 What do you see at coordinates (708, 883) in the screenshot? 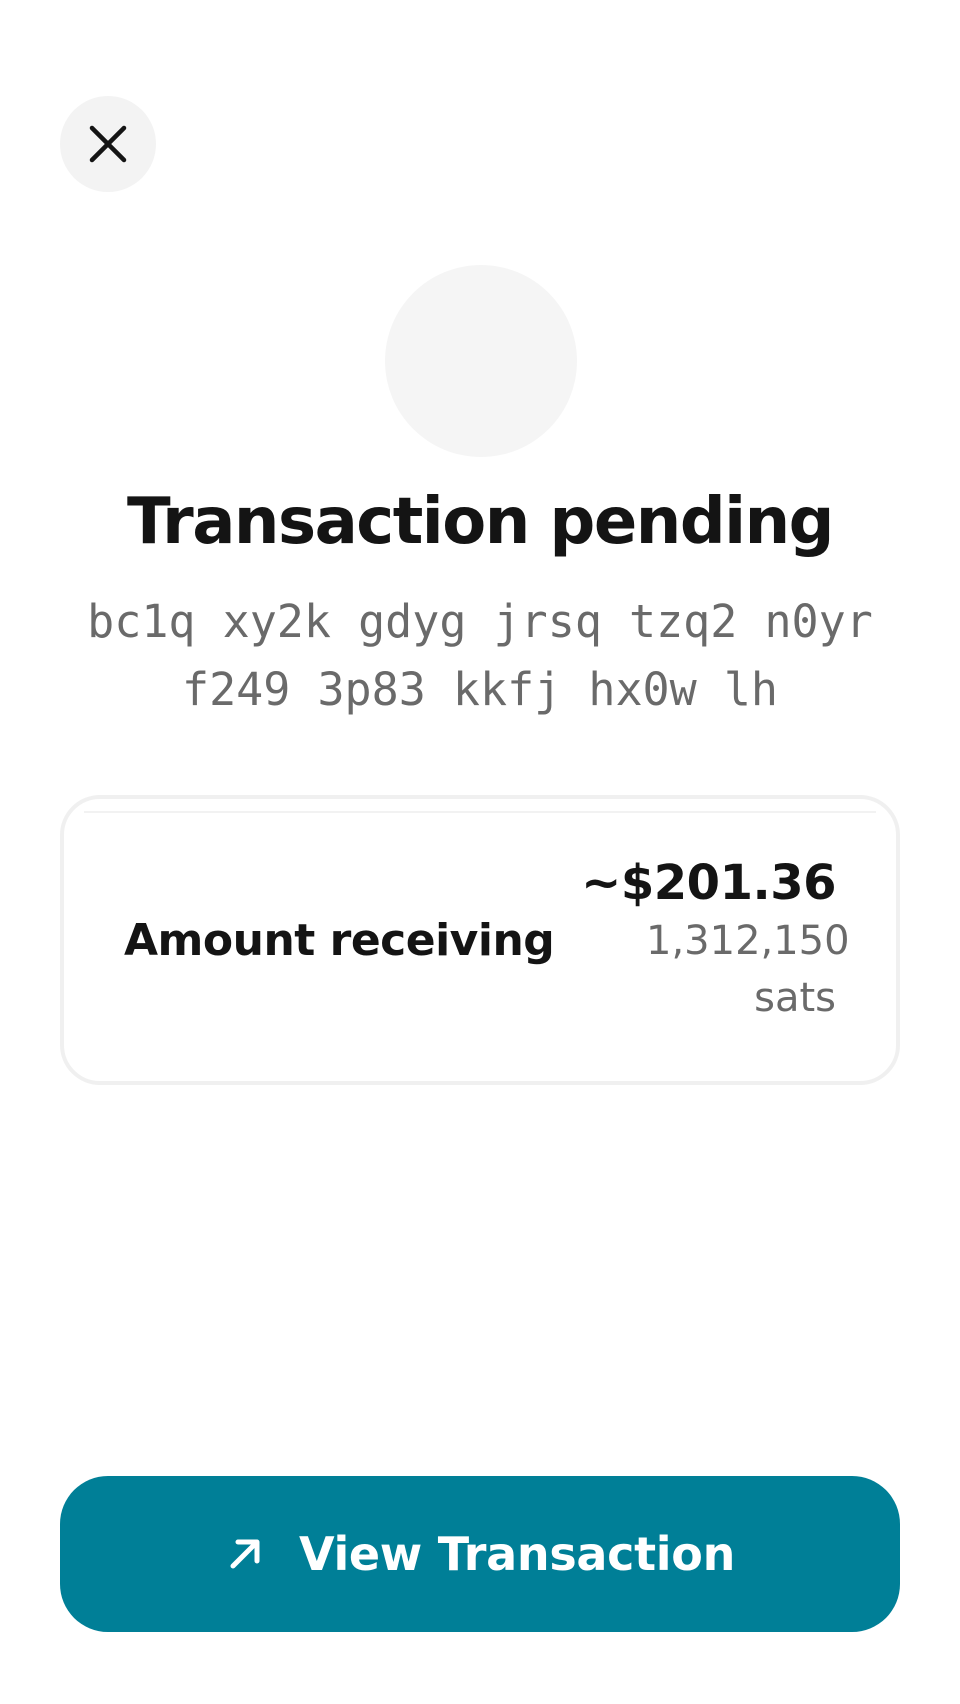
I see `amount-fiat-value: ~$201.36` at bounding box center [708, 883].